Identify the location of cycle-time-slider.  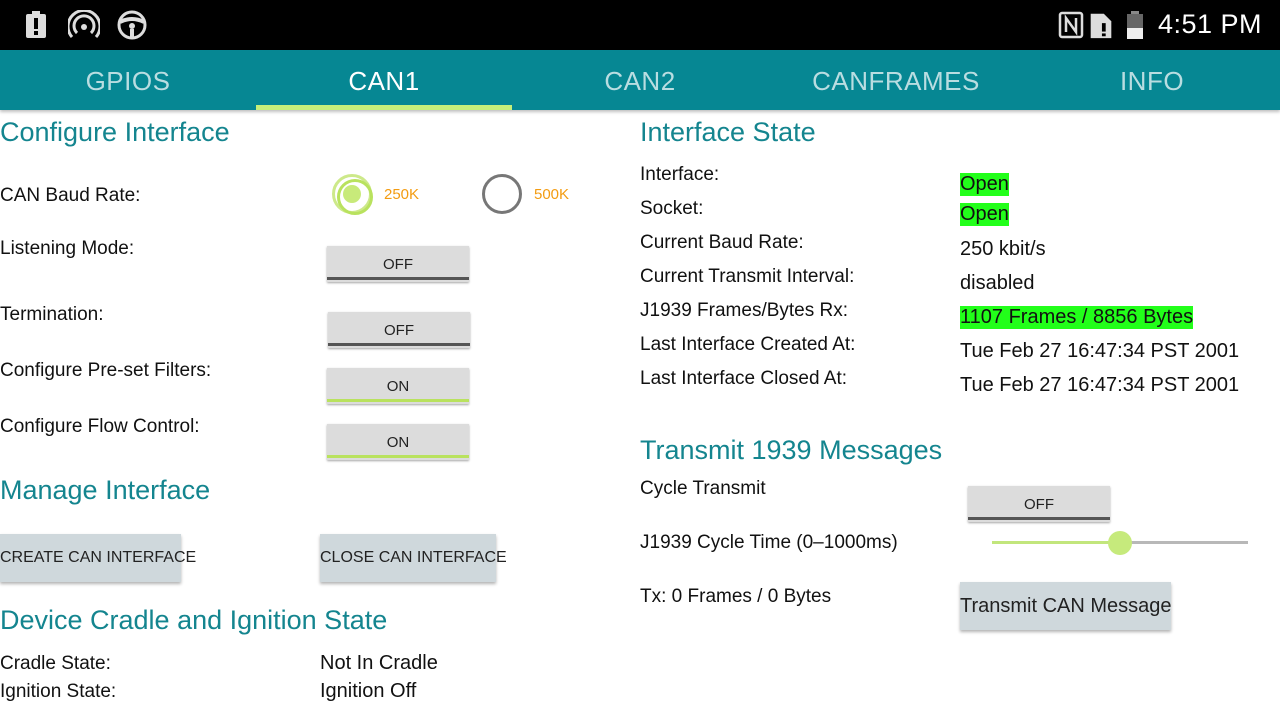
(1120, 543).